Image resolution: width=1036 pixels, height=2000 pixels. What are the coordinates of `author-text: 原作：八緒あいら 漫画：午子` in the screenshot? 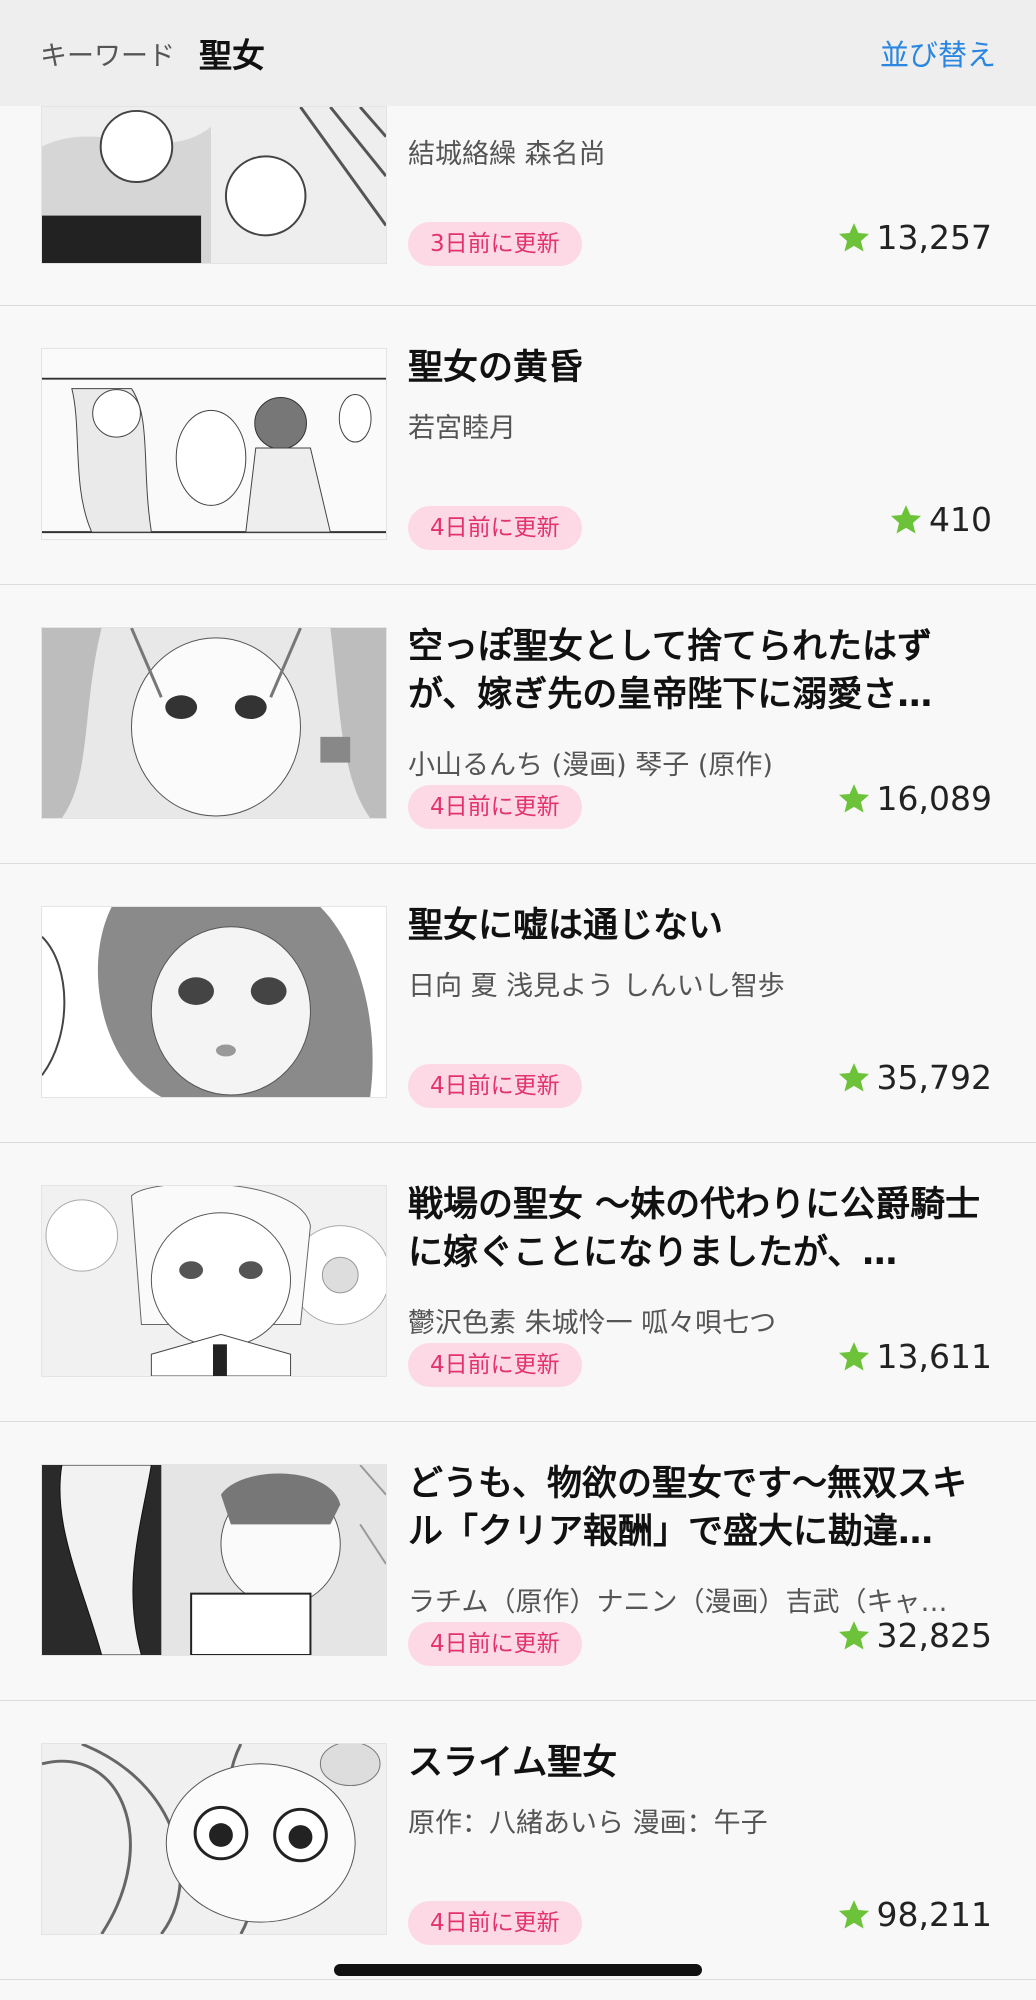 It's located at (588, 1823).